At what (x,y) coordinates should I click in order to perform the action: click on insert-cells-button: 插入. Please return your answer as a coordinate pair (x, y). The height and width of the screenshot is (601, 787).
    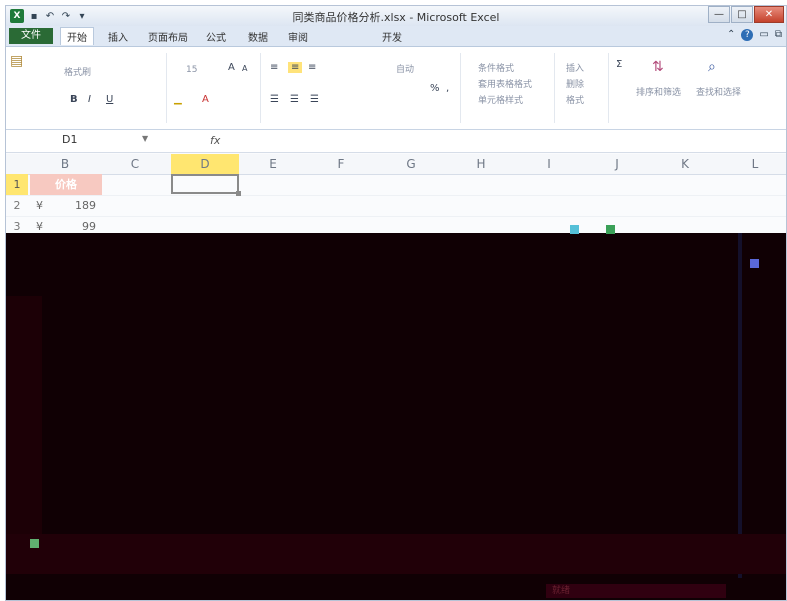
    Looking at the image, I should click on (575, 67).